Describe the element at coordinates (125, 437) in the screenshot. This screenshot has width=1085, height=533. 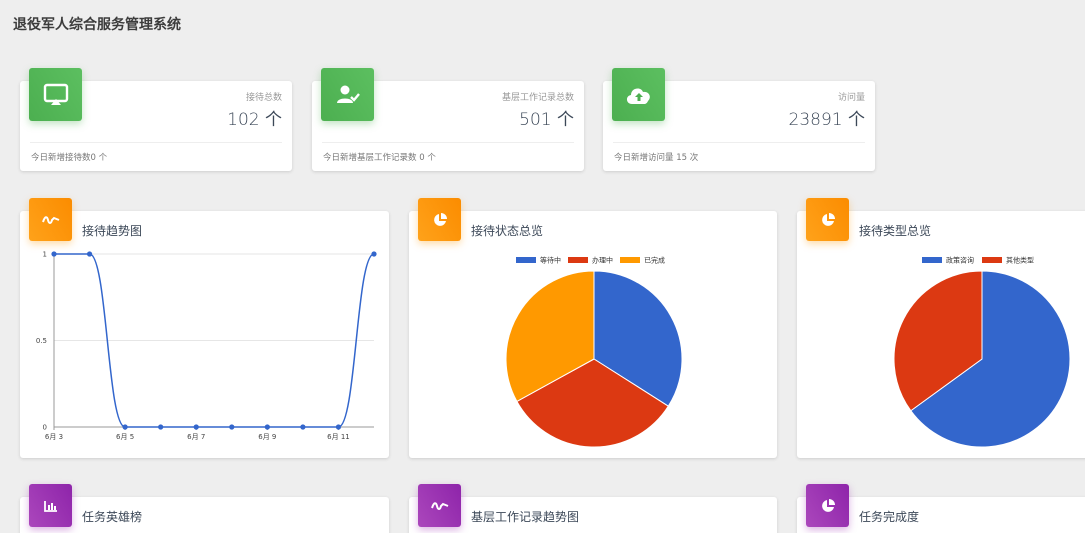
I see `x-tick-label: 6月 5` at that location.